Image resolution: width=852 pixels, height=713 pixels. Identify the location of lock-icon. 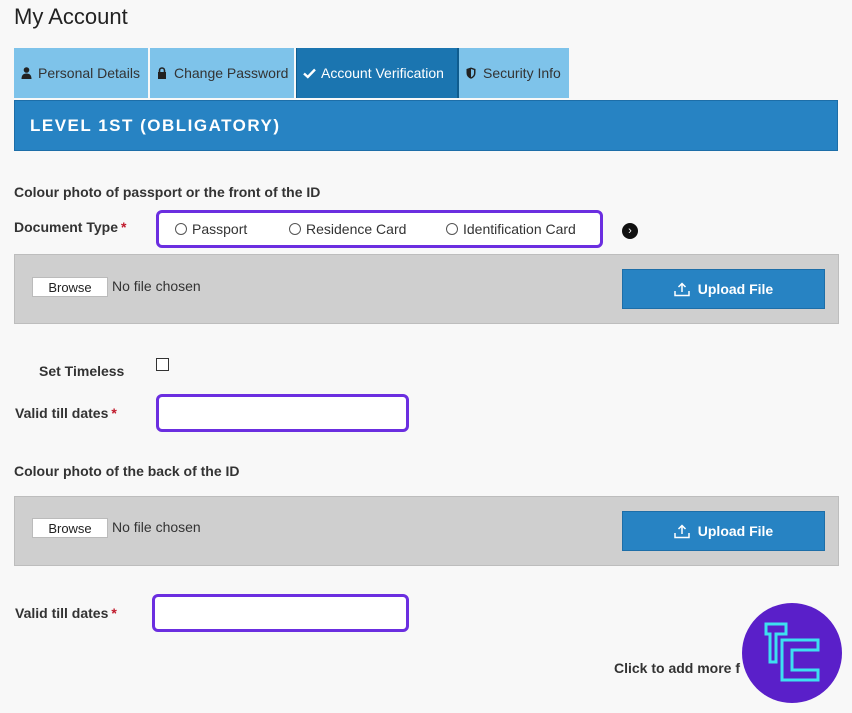
(162, 73).